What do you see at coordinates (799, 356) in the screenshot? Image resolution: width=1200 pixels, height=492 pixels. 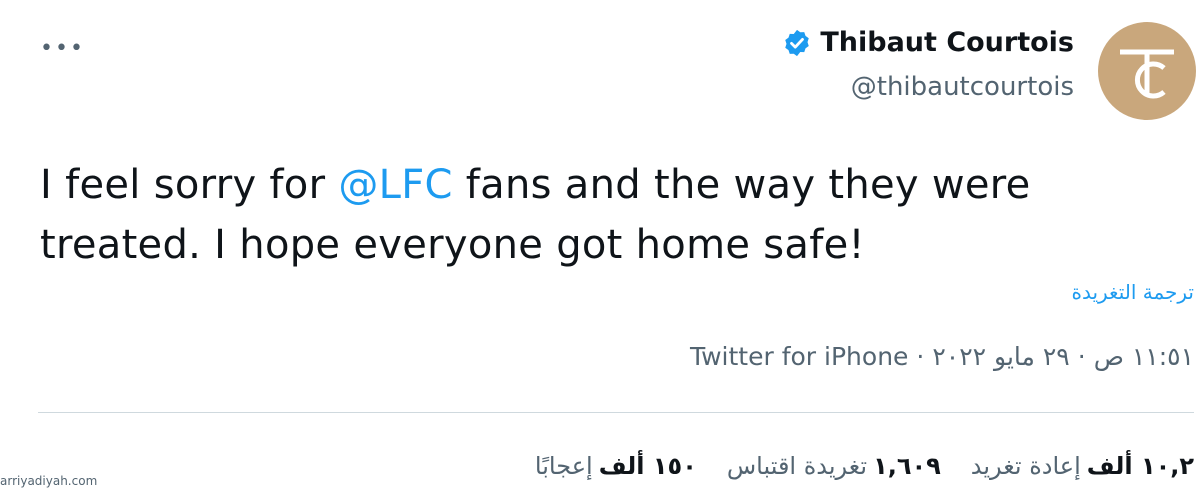 I see `tweet-source: Twitter for iPhone` at bounding box center [799, 356].